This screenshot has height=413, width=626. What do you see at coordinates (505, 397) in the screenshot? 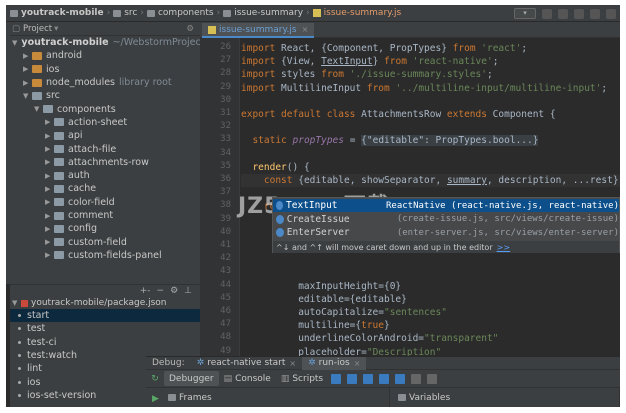
I see `variables-pane: Variables` at bounding box center [505, 397].